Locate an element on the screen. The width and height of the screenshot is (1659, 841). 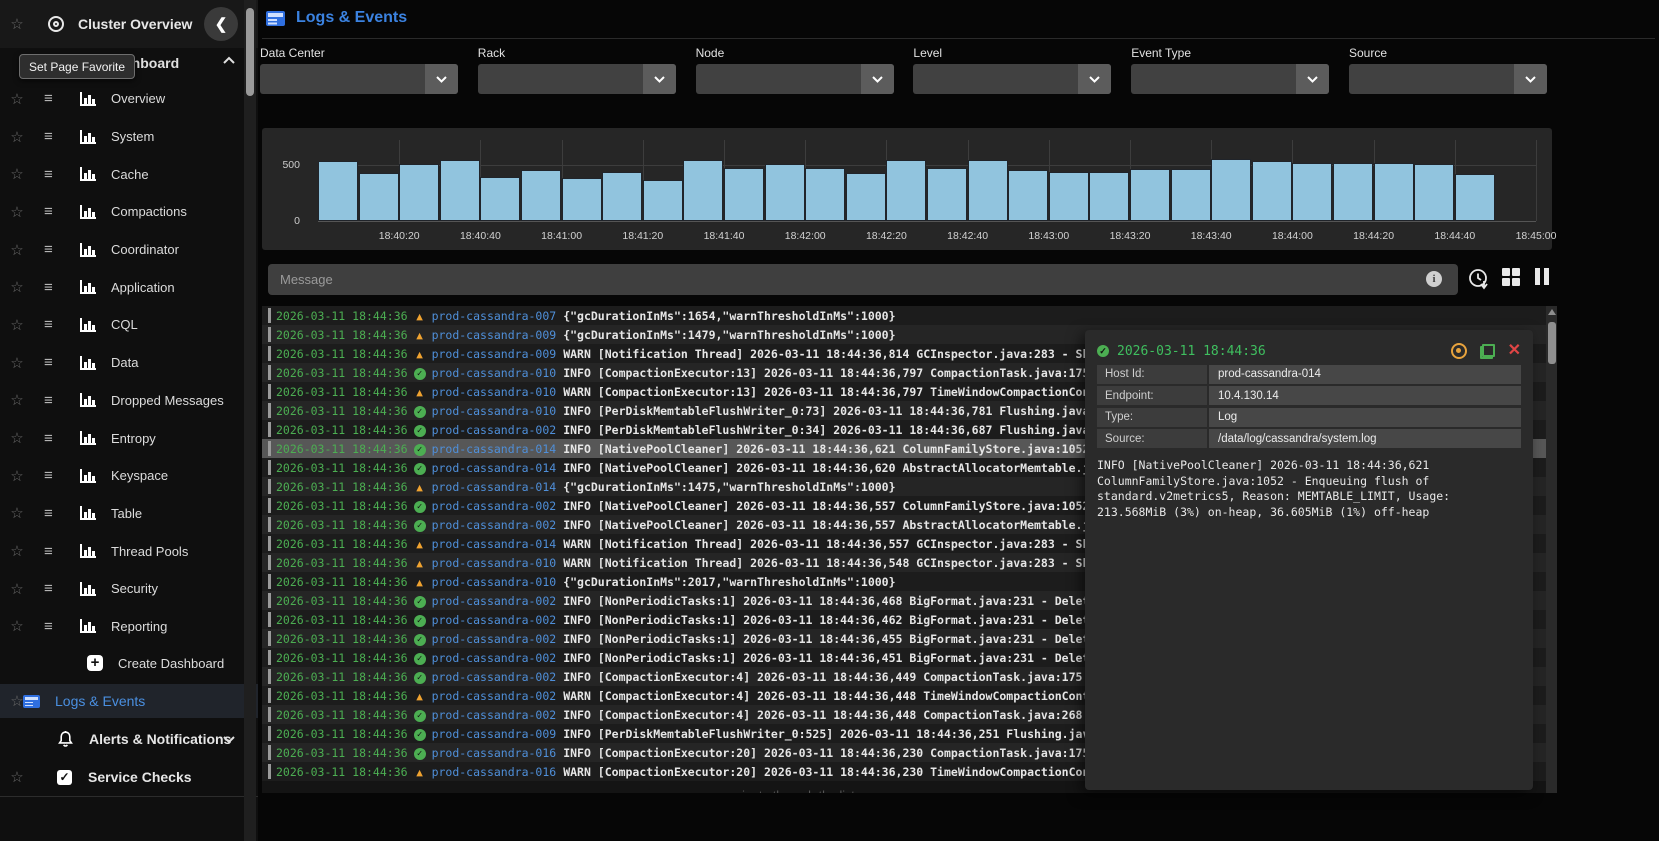
info-icon: i is located at coordinates (1434, 279).